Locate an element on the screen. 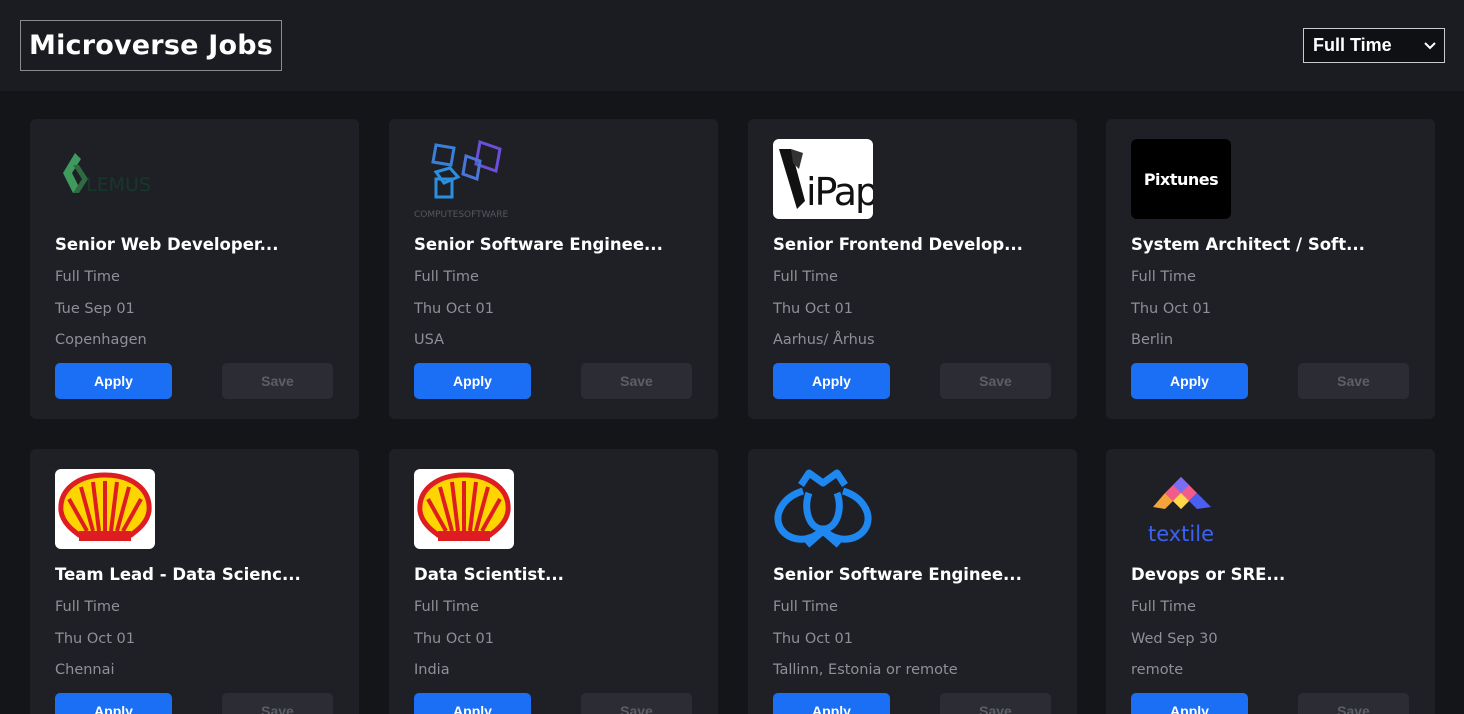 Image resolution: width=1464 pixels, height=714 pixels. job-location: India is located at coordinates (432, 670).